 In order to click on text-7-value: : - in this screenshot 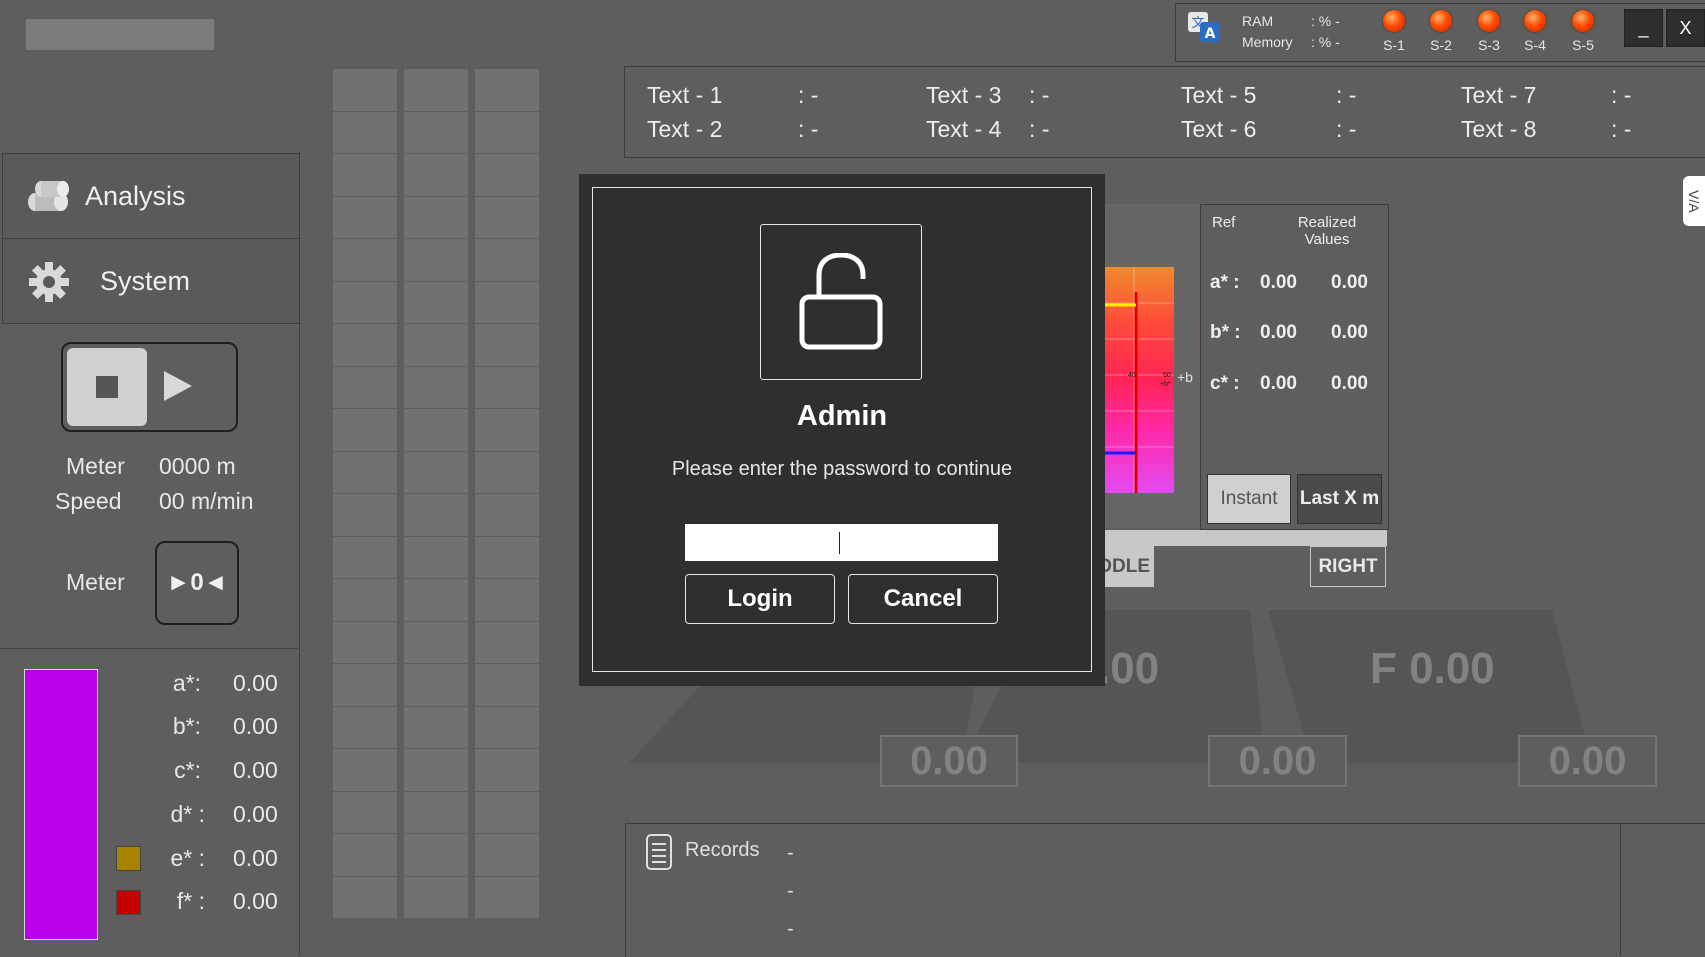, I will do `click(1621, 95)`.